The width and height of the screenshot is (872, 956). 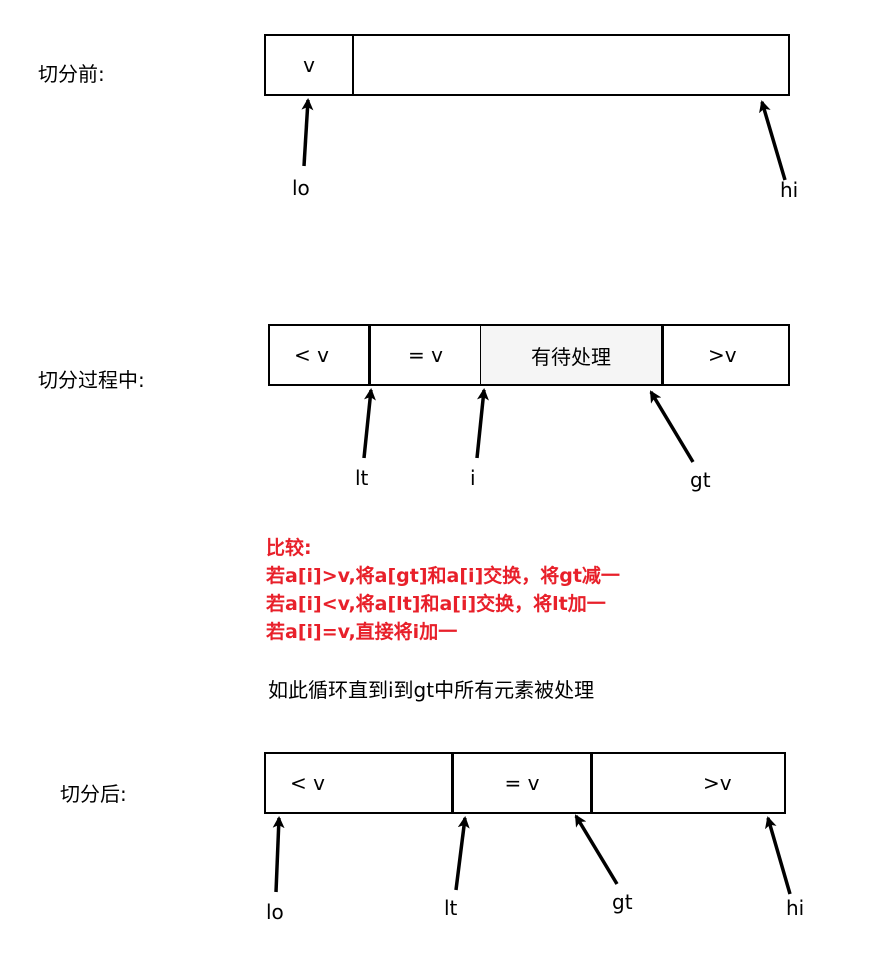 I want to click on arrow-gt-final, so click(x=596, y=849).